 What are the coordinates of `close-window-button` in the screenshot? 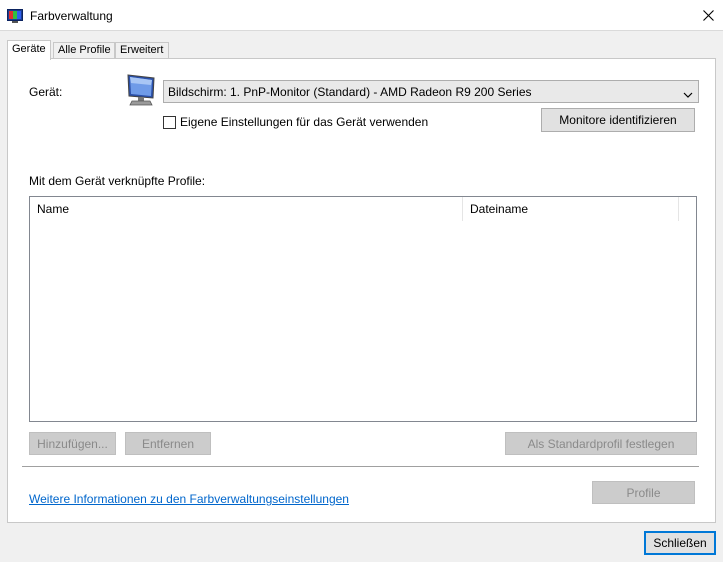 It's located at (708, 15).